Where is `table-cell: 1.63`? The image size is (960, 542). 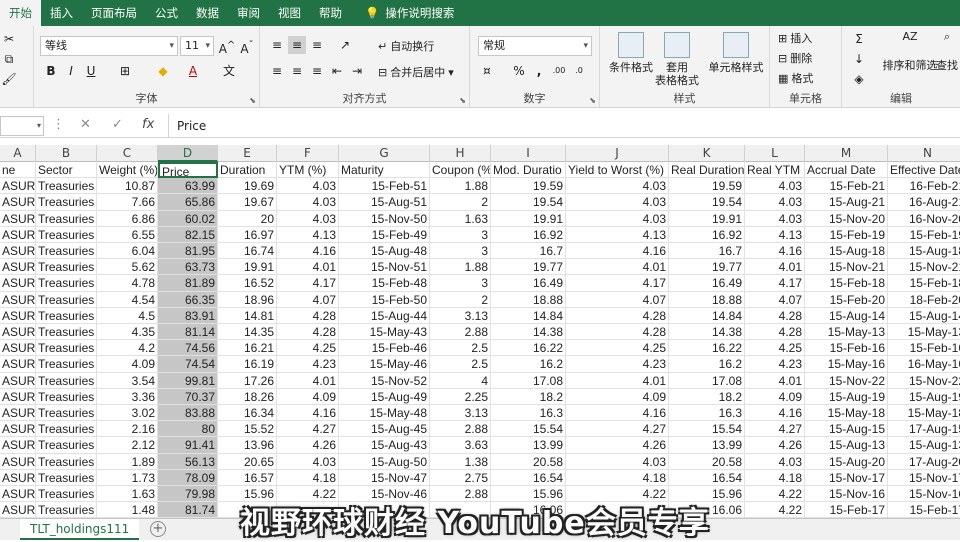
table-cell: 1.63 is located at coordinates (460, 218).